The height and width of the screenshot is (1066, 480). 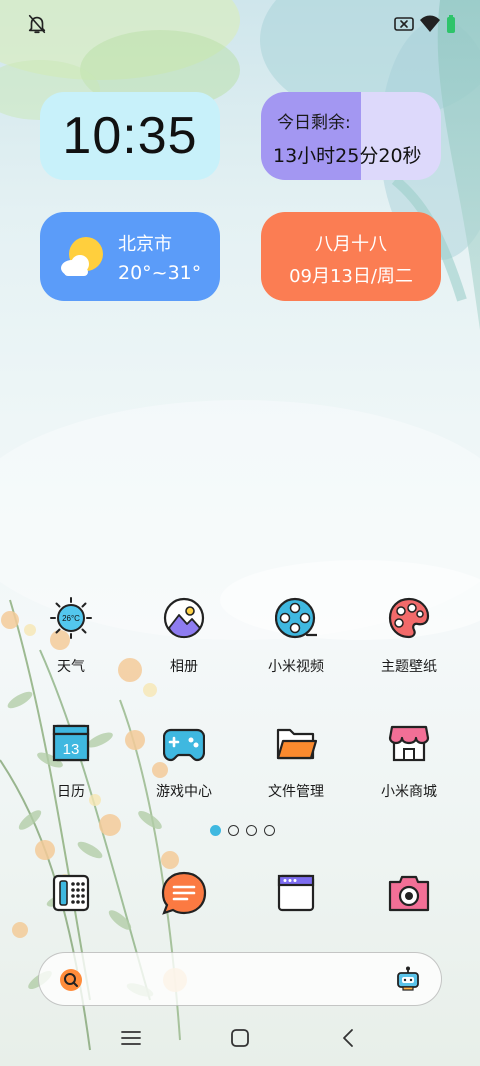 What do you see at coordinates (409, 893) in the screenshot?
I see `camera-icon` at bounding box center [409, 893].